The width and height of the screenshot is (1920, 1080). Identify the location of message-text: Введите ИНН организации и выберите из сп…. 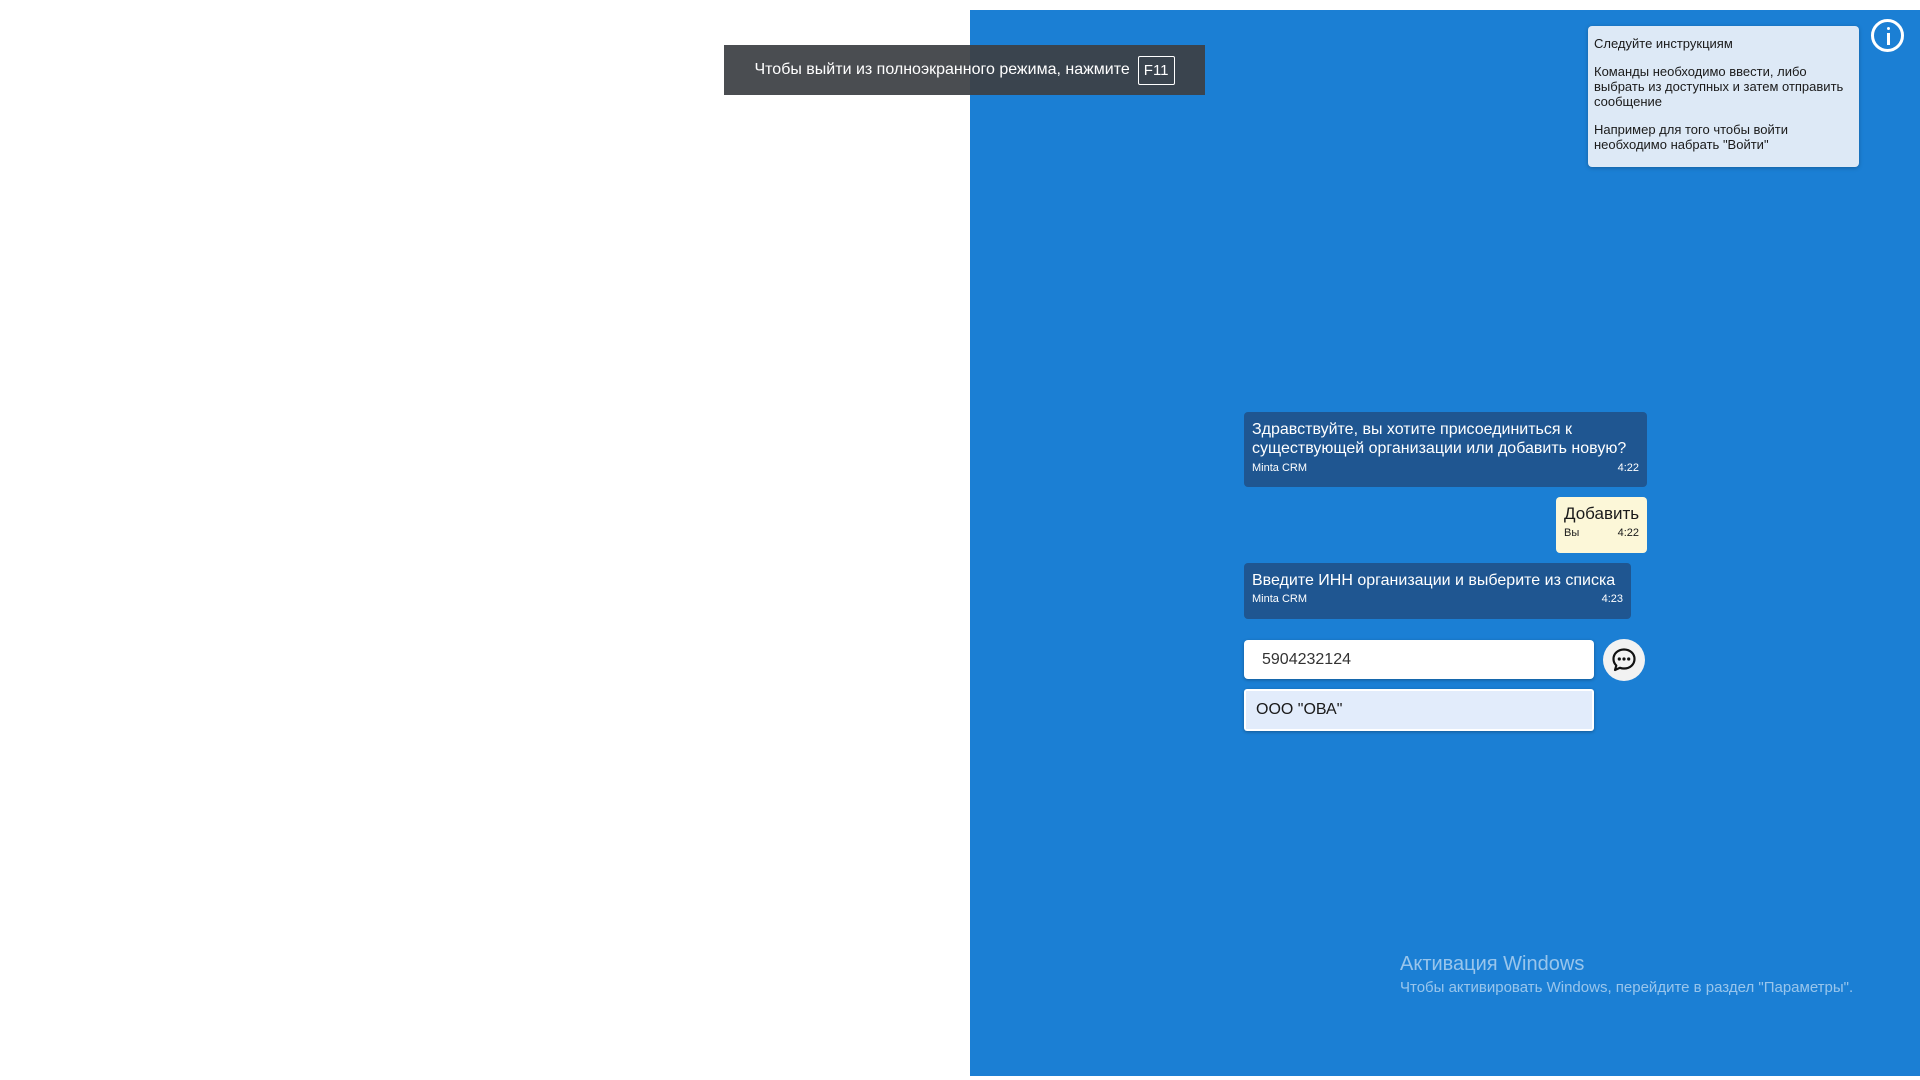
(1434, 580).